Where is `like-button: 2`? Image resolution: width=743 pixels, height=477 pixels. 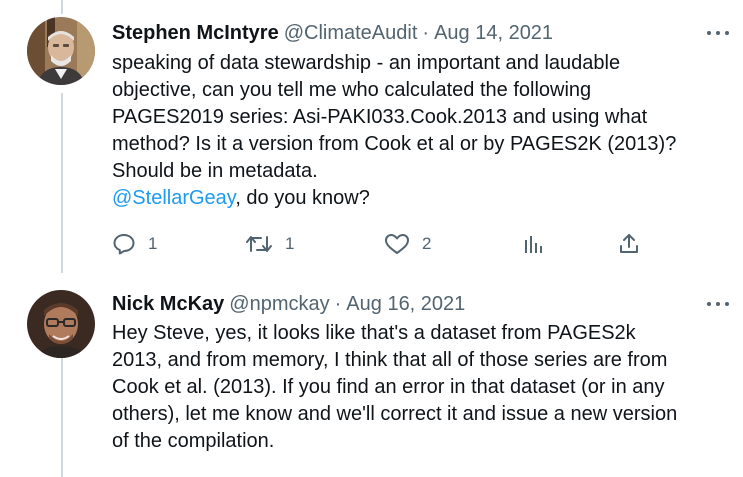 like-button: 2 is located at coordinates (407, 244).